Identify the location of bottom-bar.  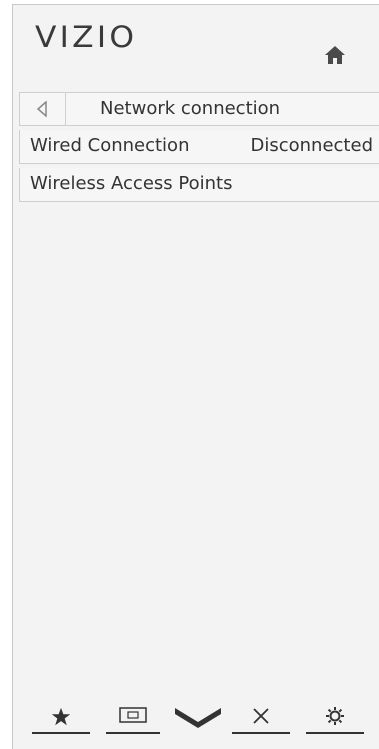
(200, 718).